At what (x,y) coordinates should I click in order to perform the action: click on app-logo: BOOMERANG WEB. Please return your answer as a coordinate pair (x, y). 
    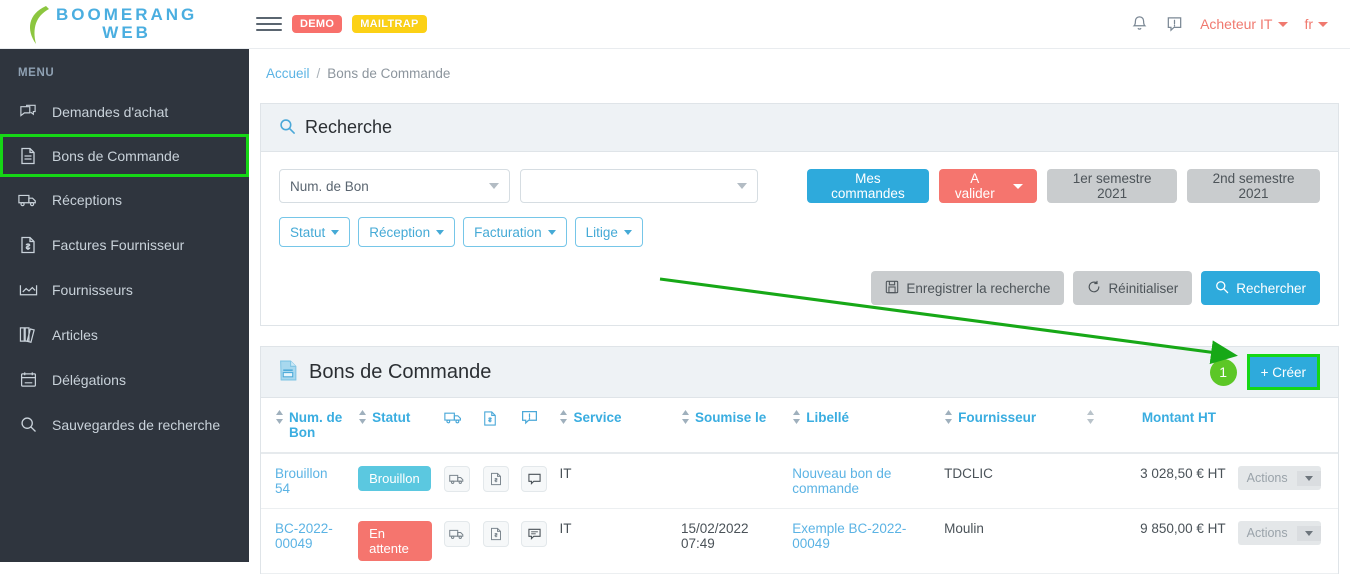
    Looking at the image, I should click on (125, 24).